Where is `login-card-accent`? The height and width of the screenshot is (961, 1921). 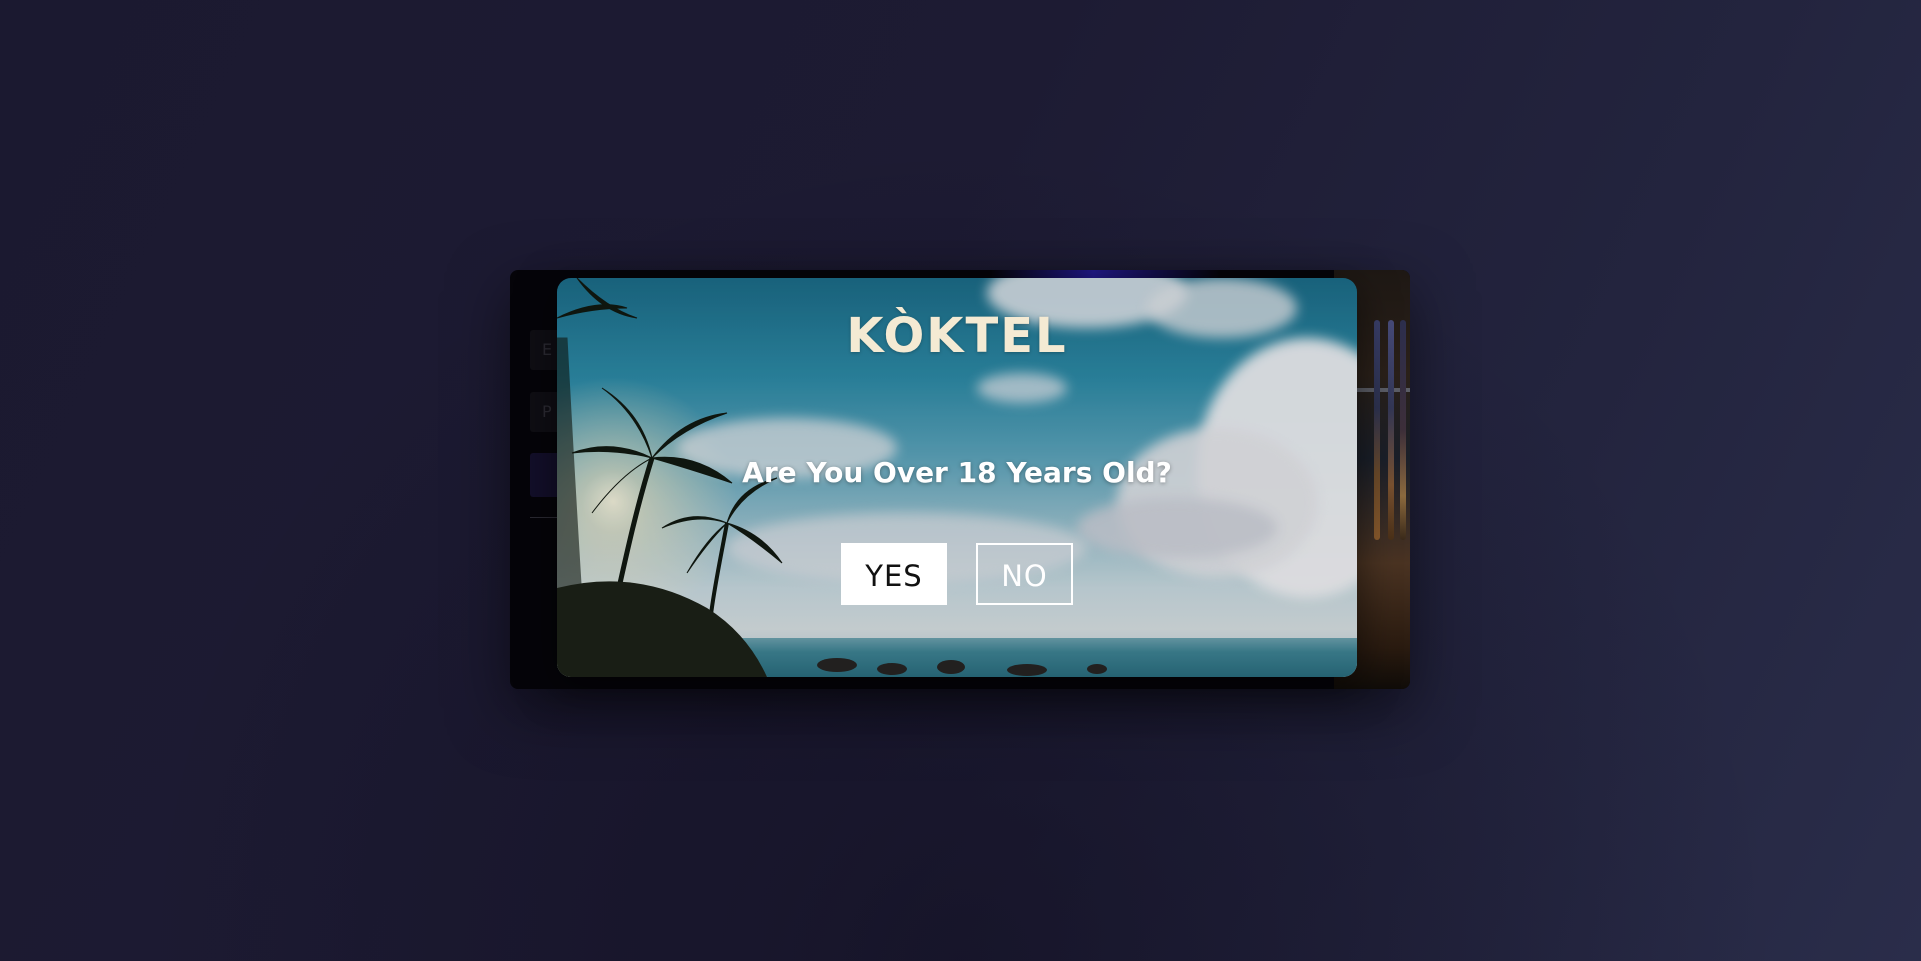 login-card-accent is located at coordinates (1105, 274).